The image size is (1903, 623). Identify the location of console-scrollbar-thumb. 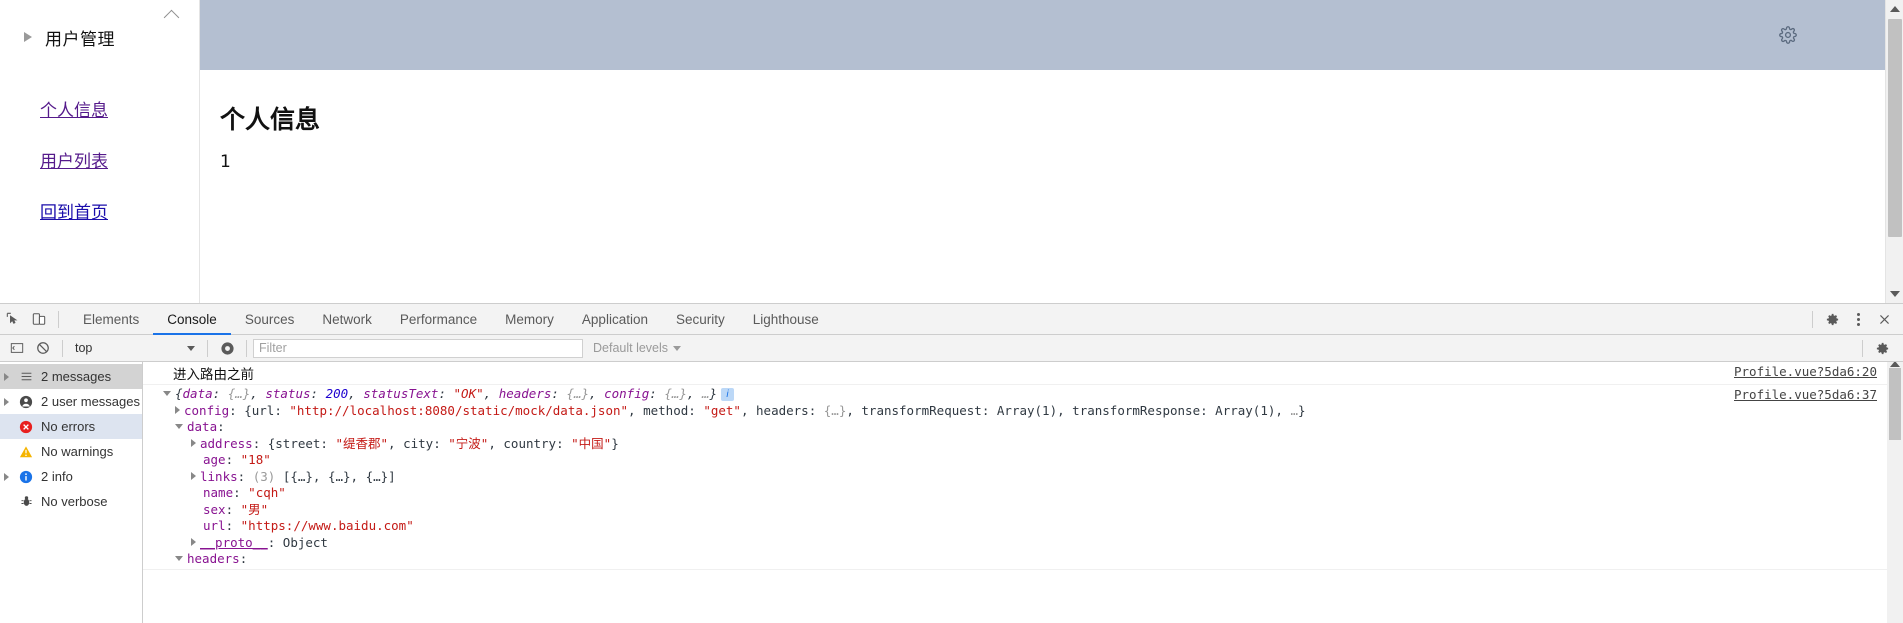
(1895, 404).